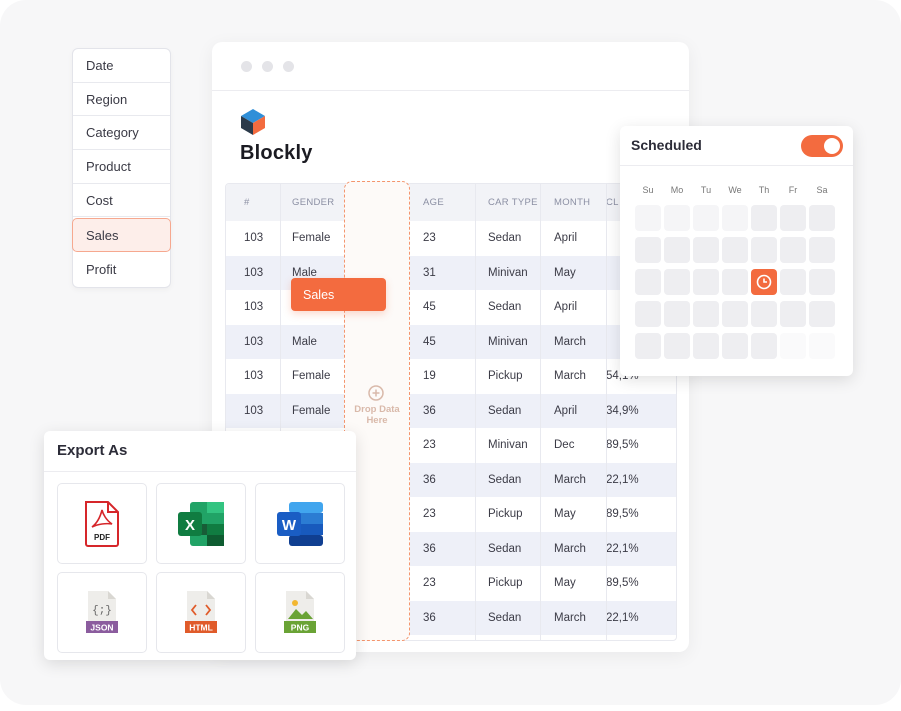 This screenshot has height=711, width=901. I want to click on field-item-profit: Profit, so click(121, 270).